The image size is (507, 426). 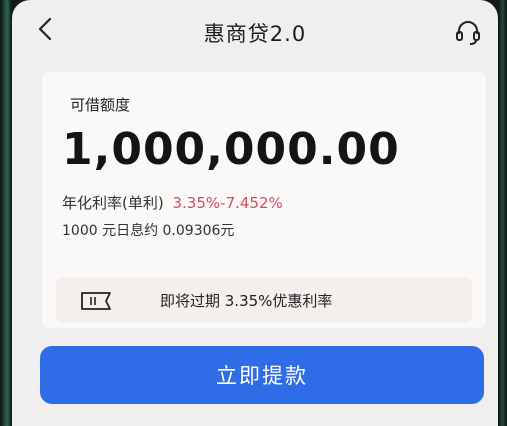 I want to click on customer-service-headset-icon, so click(x=468, y=32).